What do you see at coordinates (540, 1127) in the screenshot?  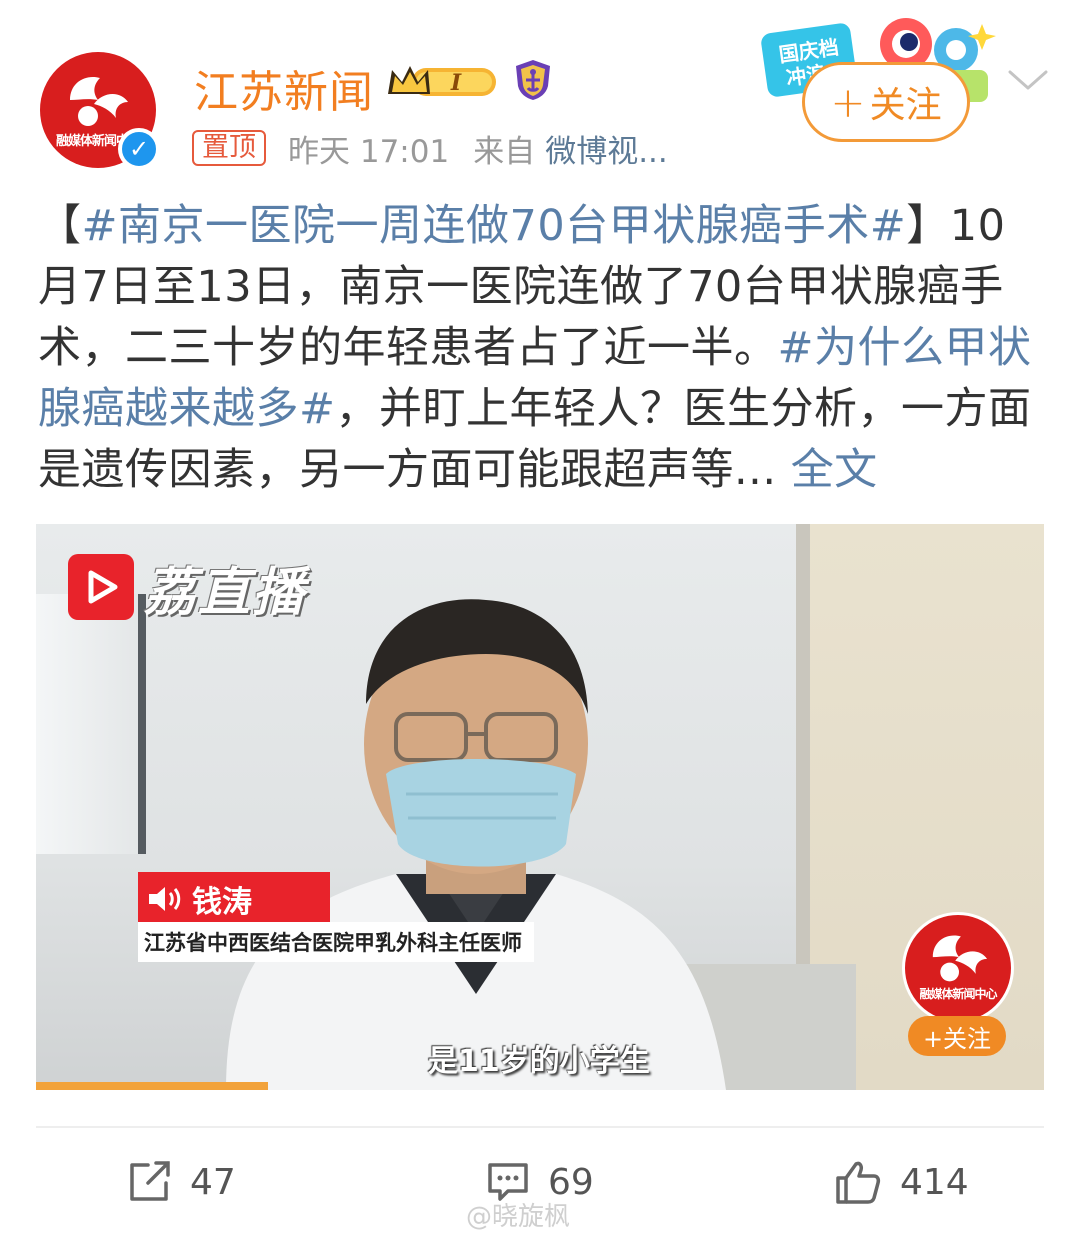 I see `divider` at bounding box center [540, 1127].